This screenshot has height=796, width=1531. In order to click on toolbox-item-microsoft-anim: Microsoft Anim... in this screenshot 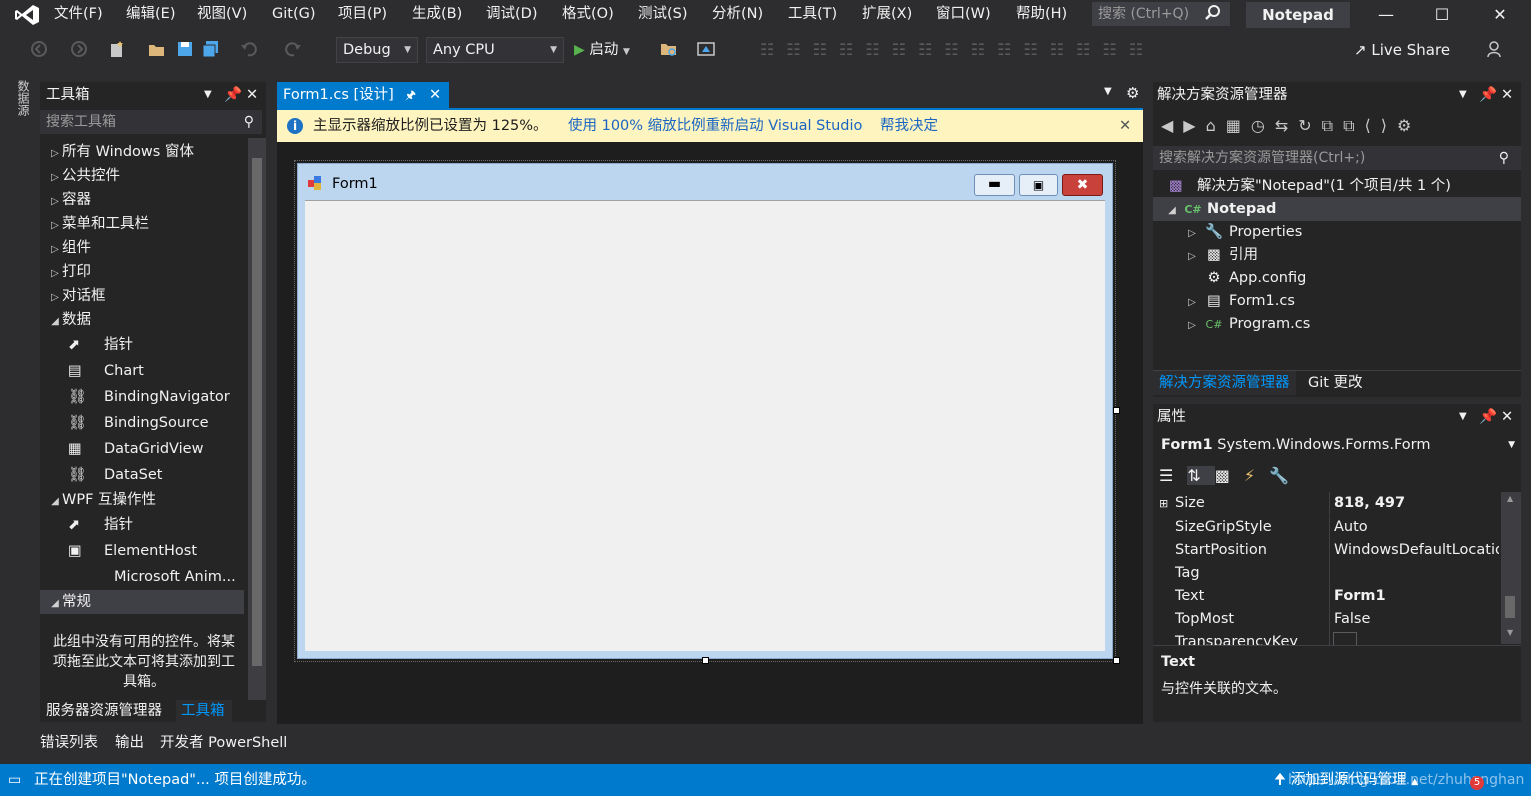, I will do `click(138, 577)`.